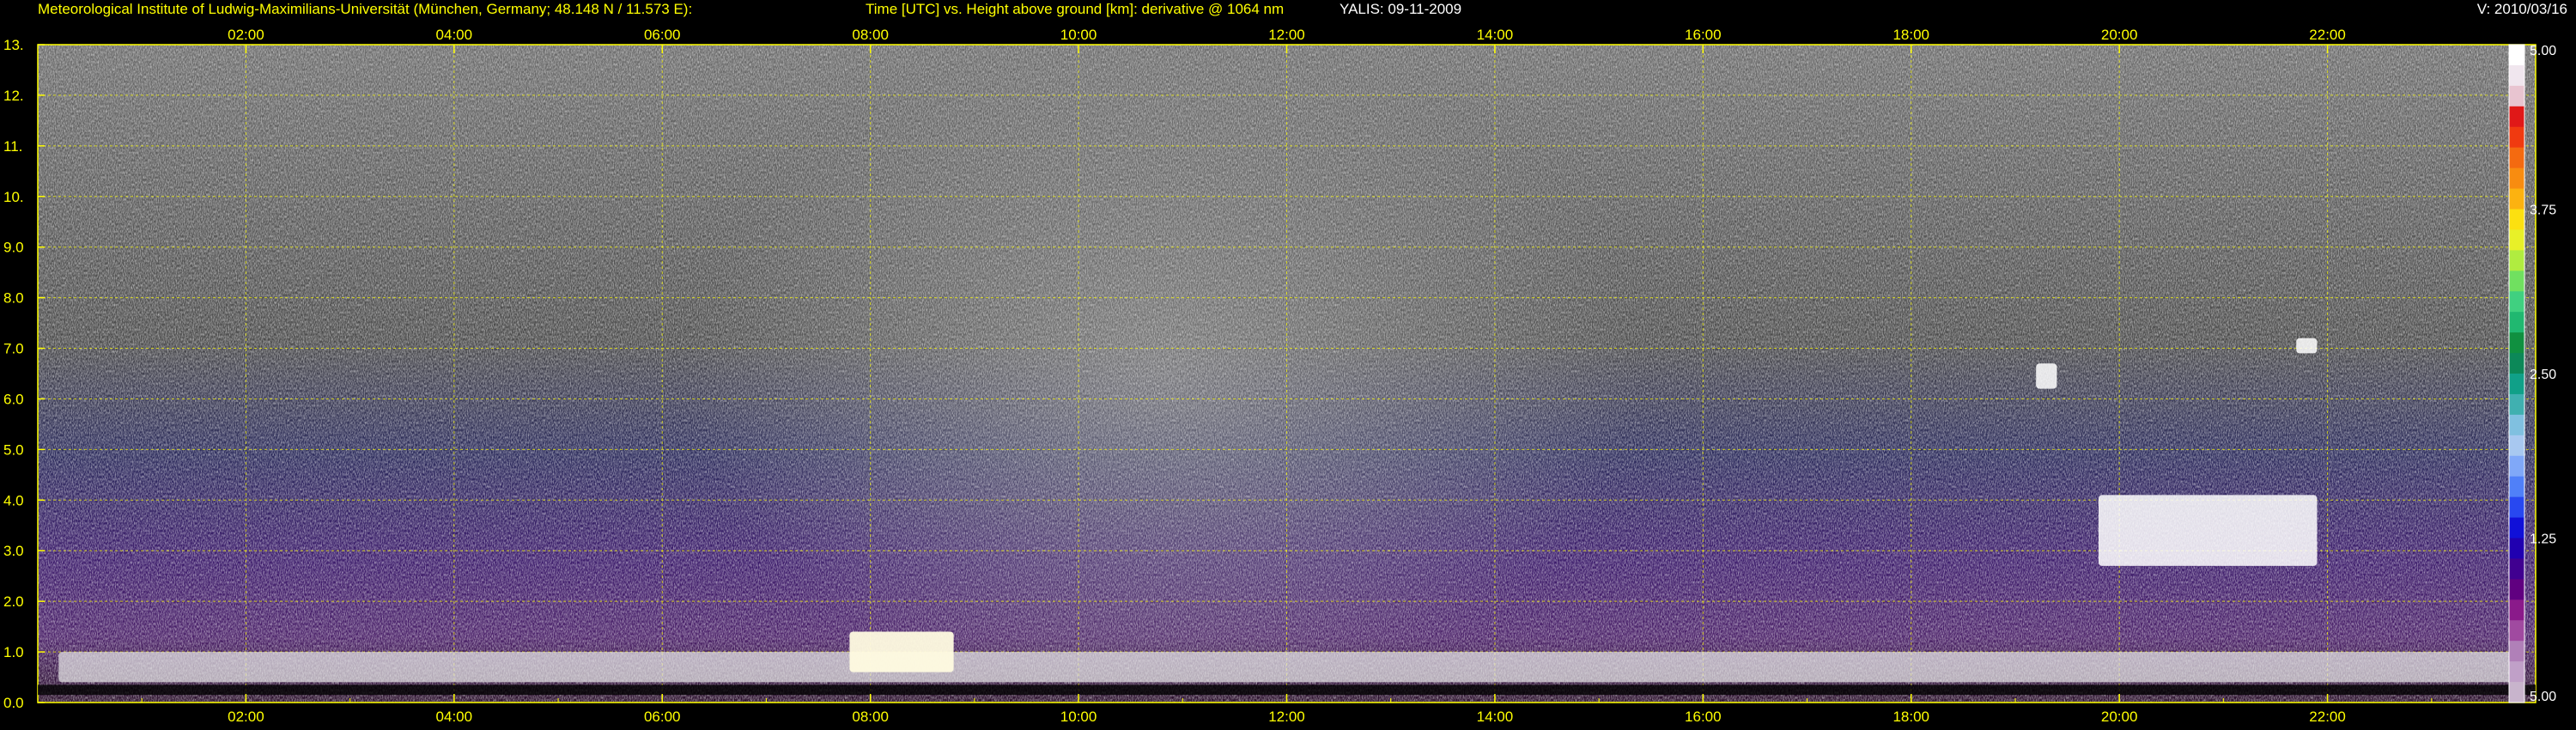  I want to click on x-tick-label-top: 12:00, so click(1287, 35).